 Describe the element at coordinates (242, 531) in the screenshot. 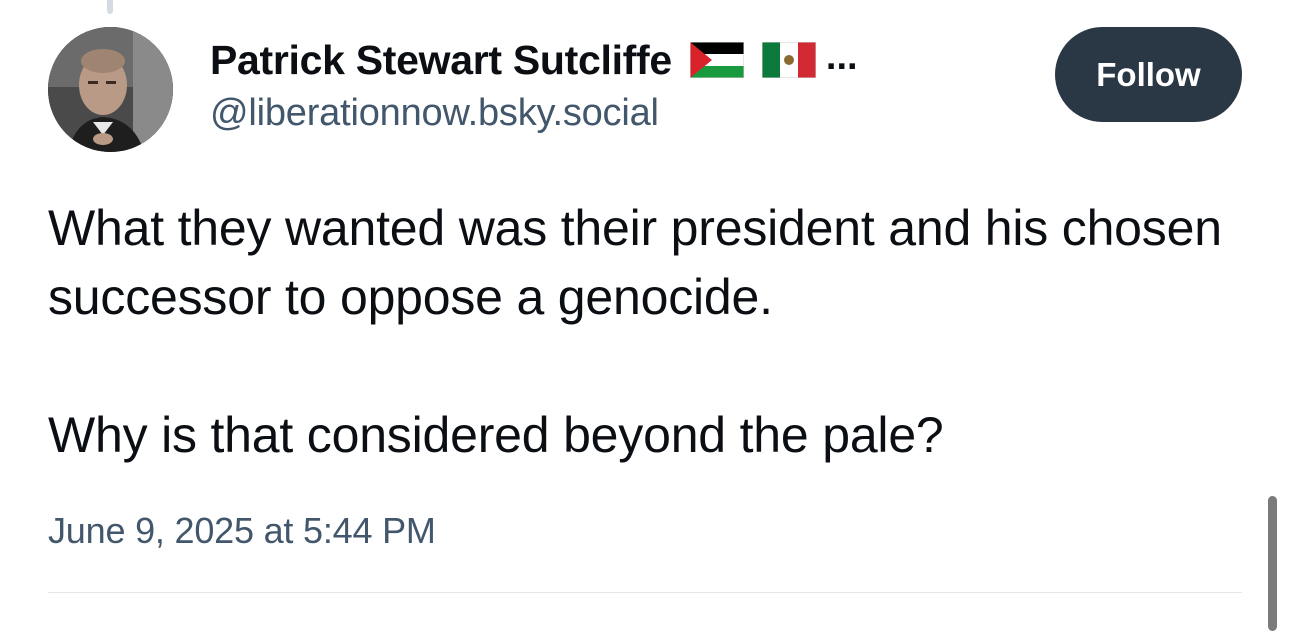

I see `post-timestamp: June 9, 2025 at 5:44 PM` at that location.